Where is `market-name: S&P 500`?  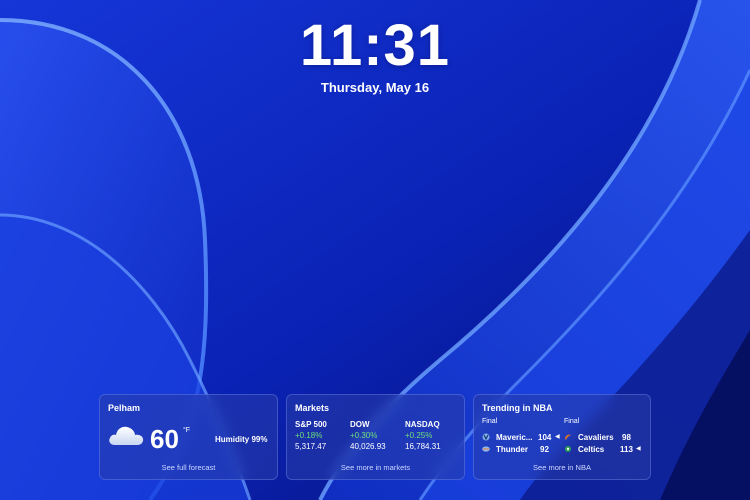 market-name: S&P 500 is located at coordinates (311, 424).